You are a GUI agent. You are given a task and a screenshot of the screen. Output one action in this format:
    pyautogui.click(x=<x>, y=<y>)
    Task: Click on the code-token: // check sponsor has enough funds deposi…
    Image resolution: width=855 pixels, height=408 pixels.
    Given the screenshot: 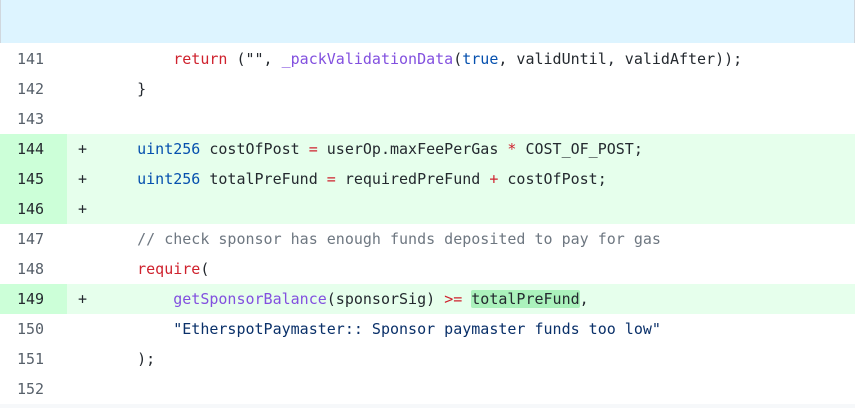 What is the action you would take?
    pyautogui.click(x=399, y=239)
    